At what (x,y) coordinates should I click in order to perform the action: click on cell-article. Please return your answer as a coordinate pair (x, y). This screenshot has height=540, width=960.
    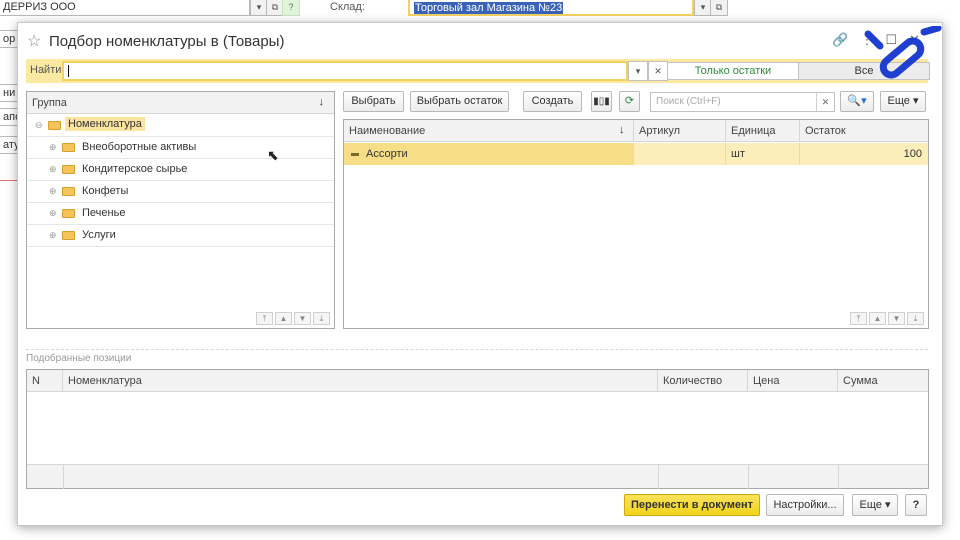
    Looking at the image, I should click on (680, 154).